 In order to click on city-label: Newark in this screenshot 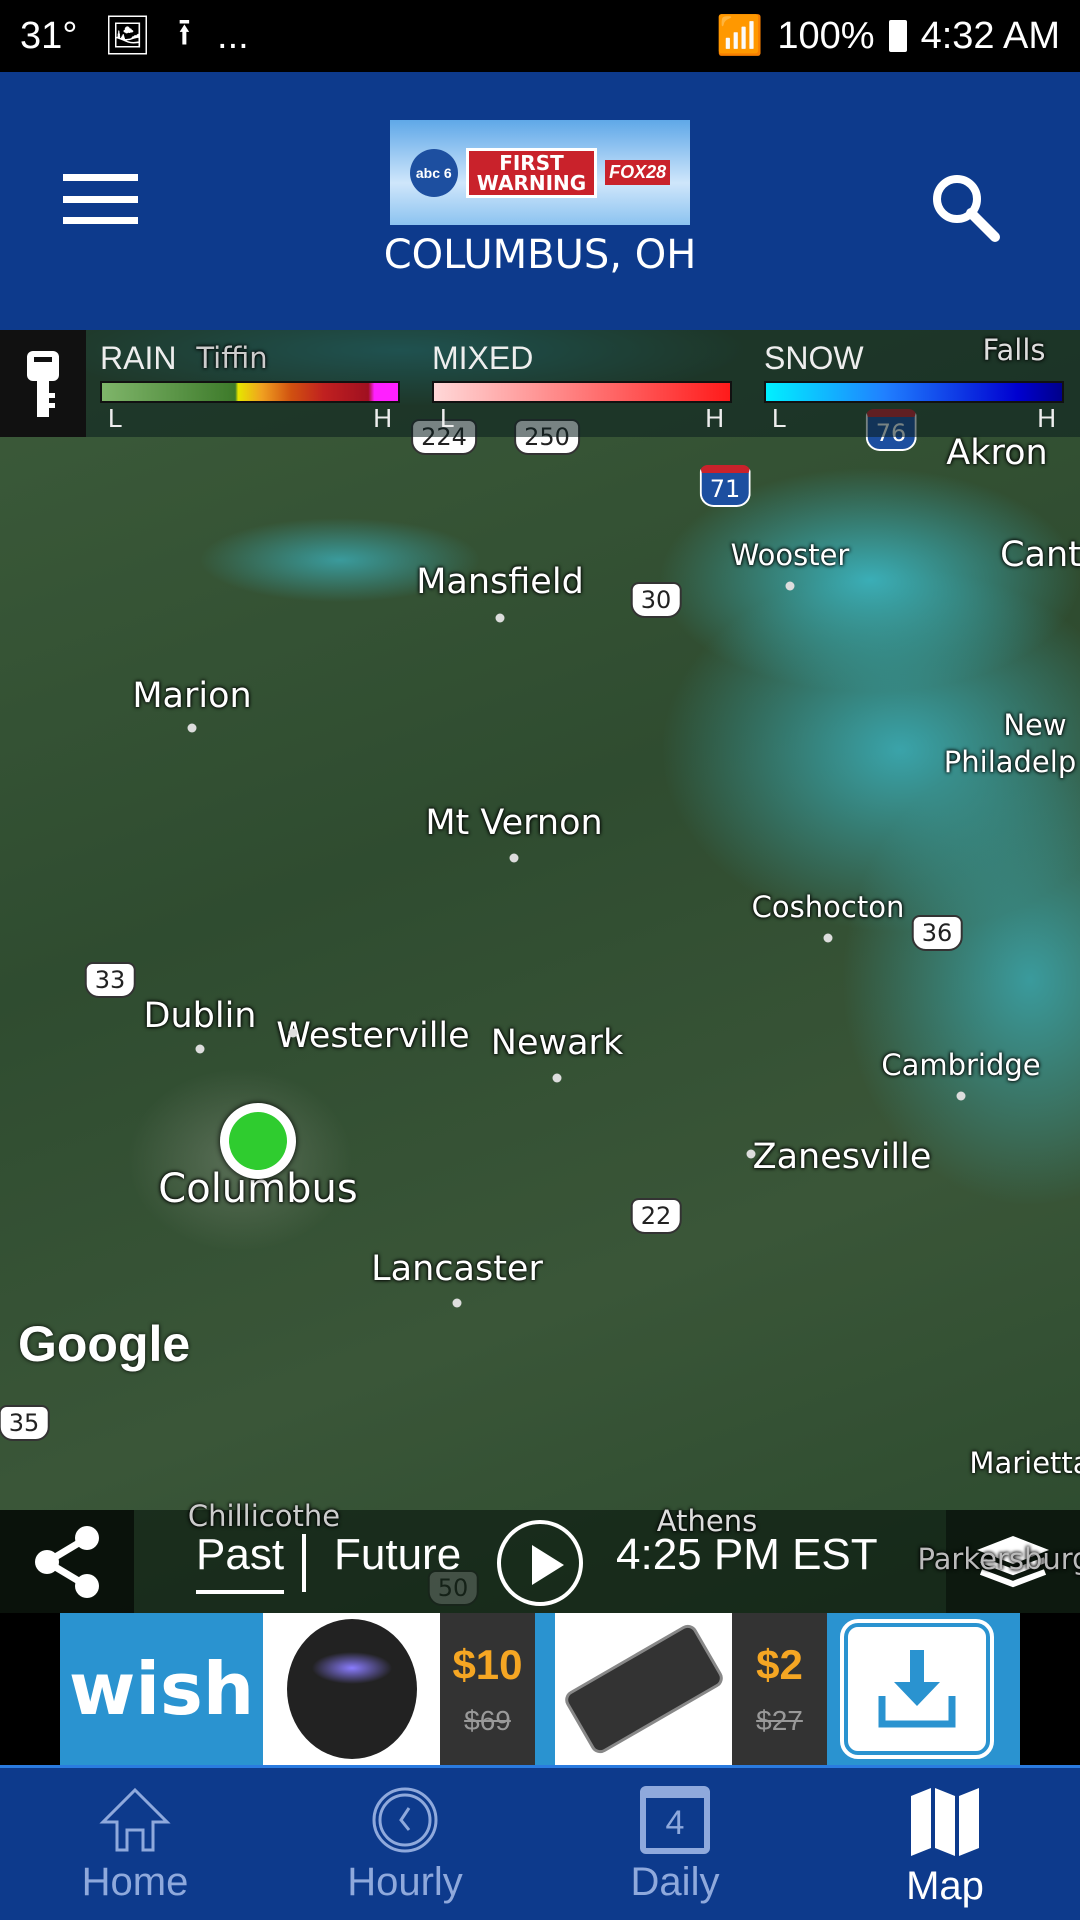, I will do `click(557, 1043)`.